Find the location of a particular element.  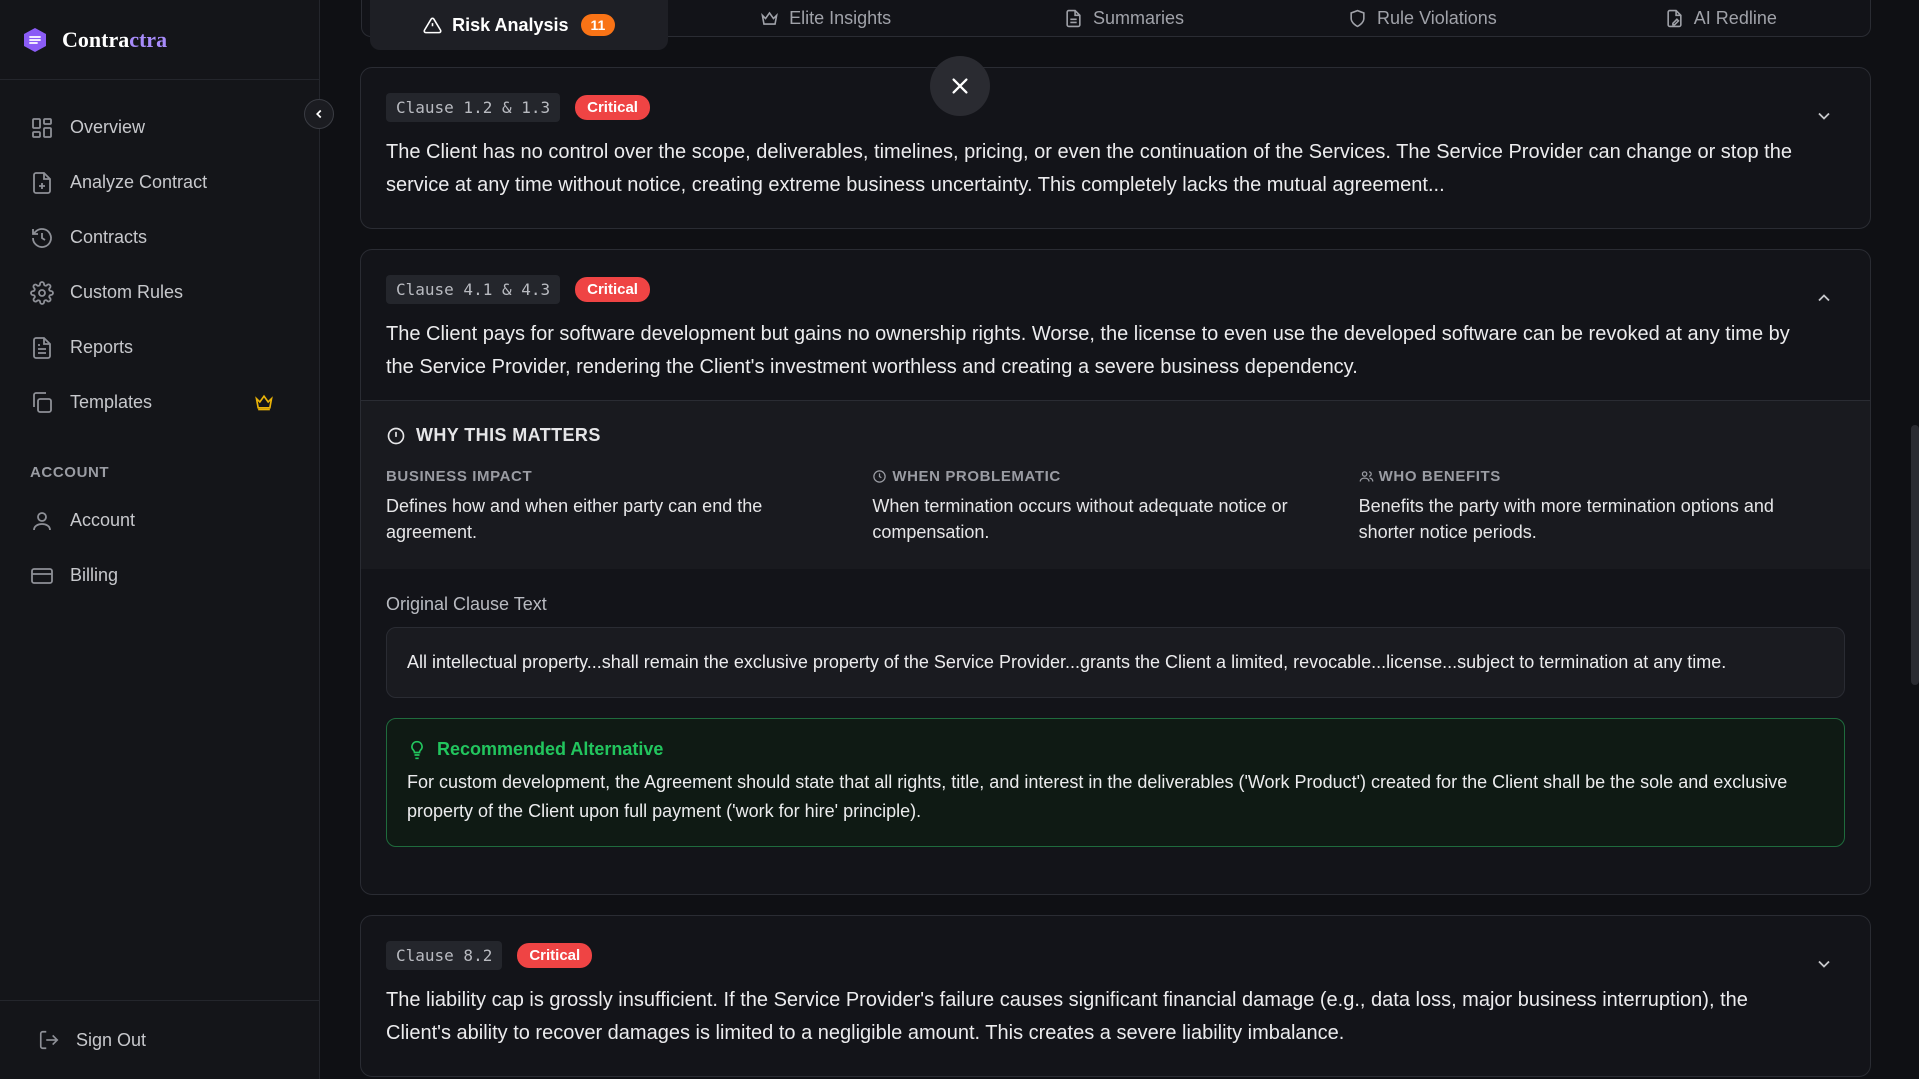

clause-tag: Clause 8.2 is located at coordinates (444, 955).